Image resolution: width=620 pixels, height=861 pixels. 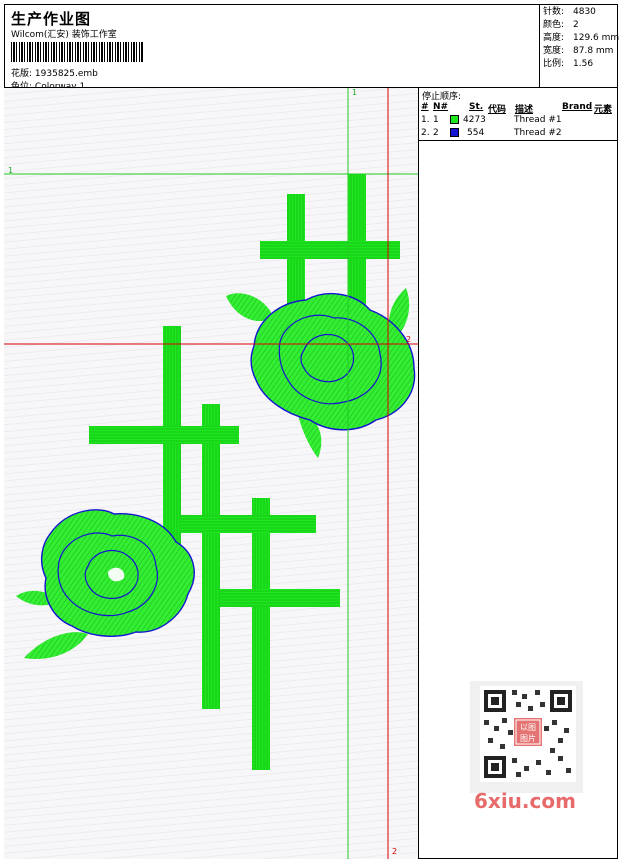 I want to click on rose-lower-left, so click(x=105, y=584).